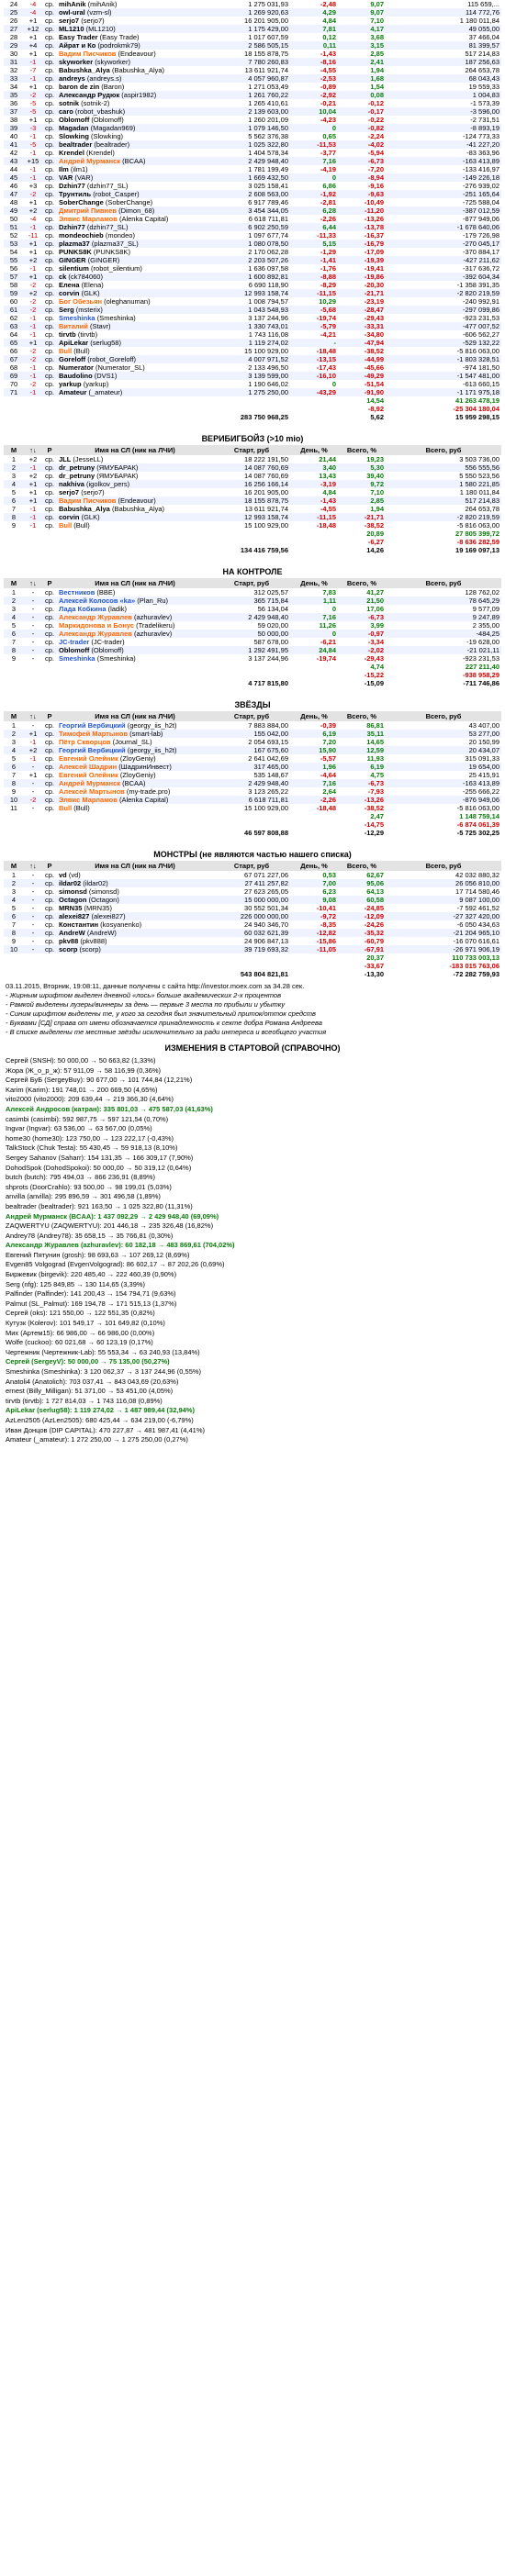 This screenshot has height=2576, width=505. What do you see at coordinates (135, 949) in the screenshot?
I see `monsters-name: scorp (scorp)` at bounding box center [135, 949].